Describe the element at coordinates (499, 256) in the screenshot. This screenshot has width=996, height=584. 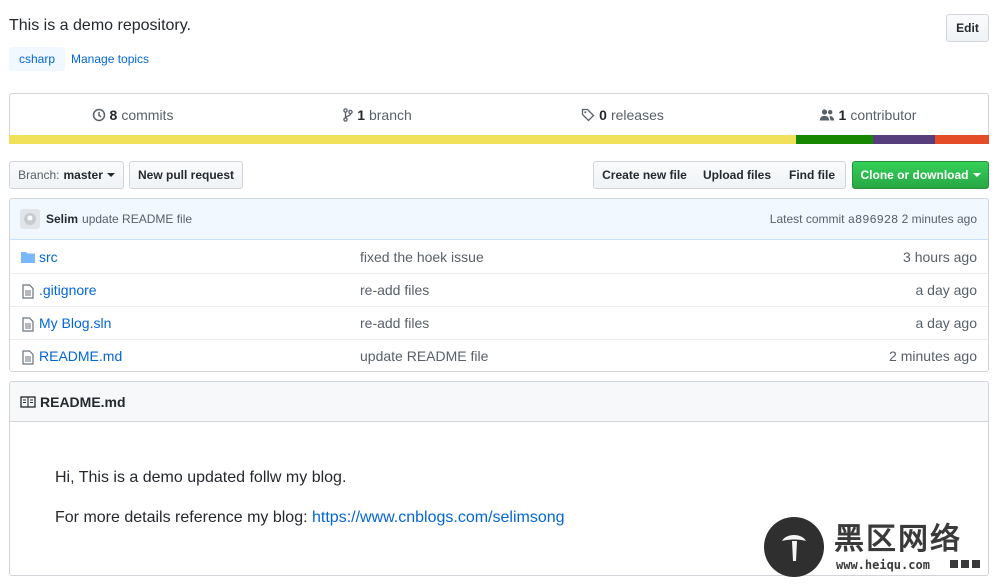
I see `table-row: src fixed the hoek issue 3 hours ago` at that location.